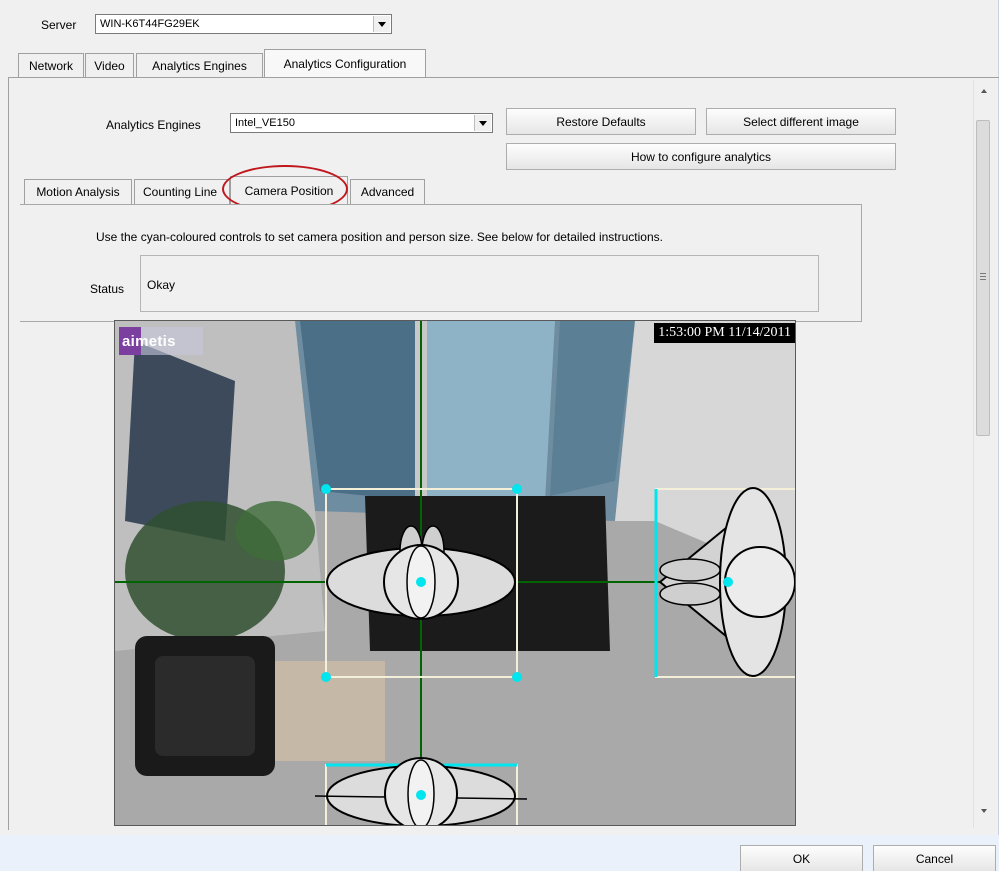  What do you see at coordinates (78, 191) in the screenshot?
I see `tab-motion-analysis: Motion Analysis` at bounding box center [78, 191].